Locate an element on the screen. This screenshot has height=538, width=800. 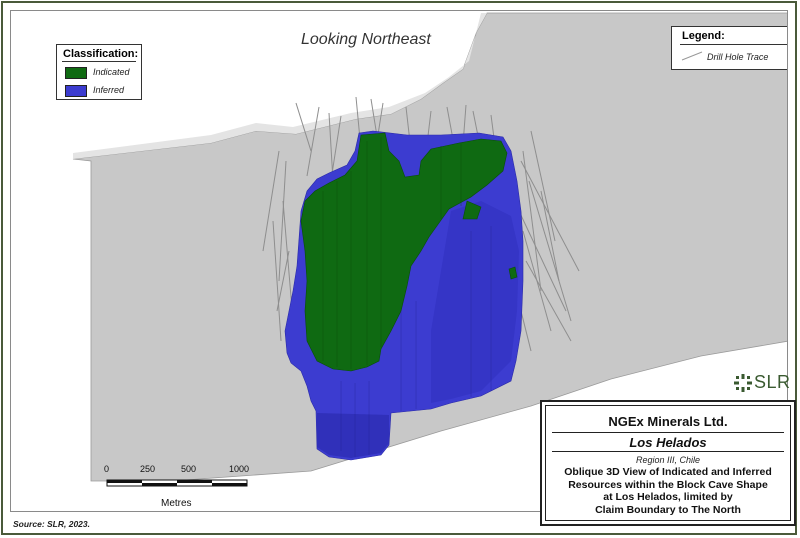
scale-tick-0: 0 is located at coordinates (107, 469).